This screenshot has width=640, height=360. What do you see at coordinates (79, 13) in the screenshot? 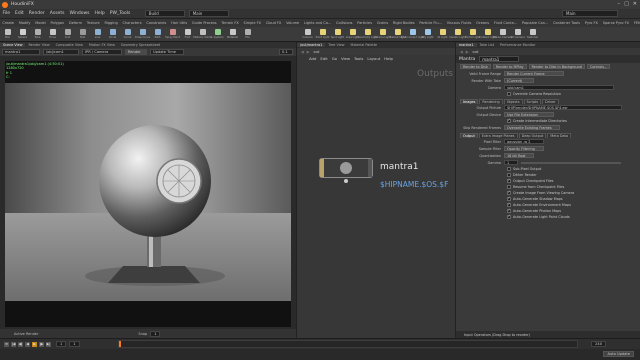
I see `menu-windows: Windows` at bounding box center [79, 13].